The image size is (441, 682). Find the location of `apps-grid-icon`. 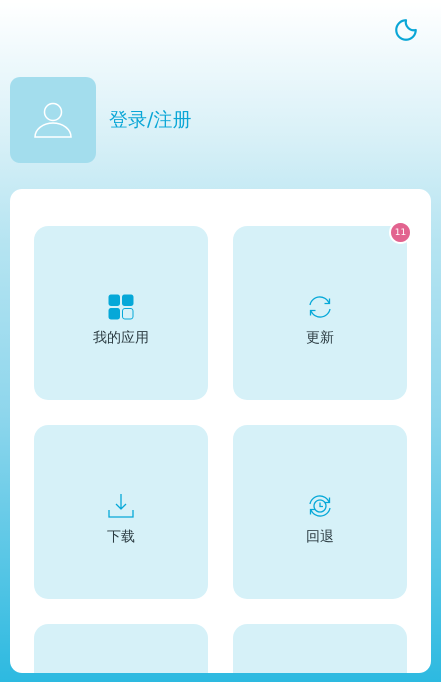

apps-grid-icon is located at coordinates (121, 307).